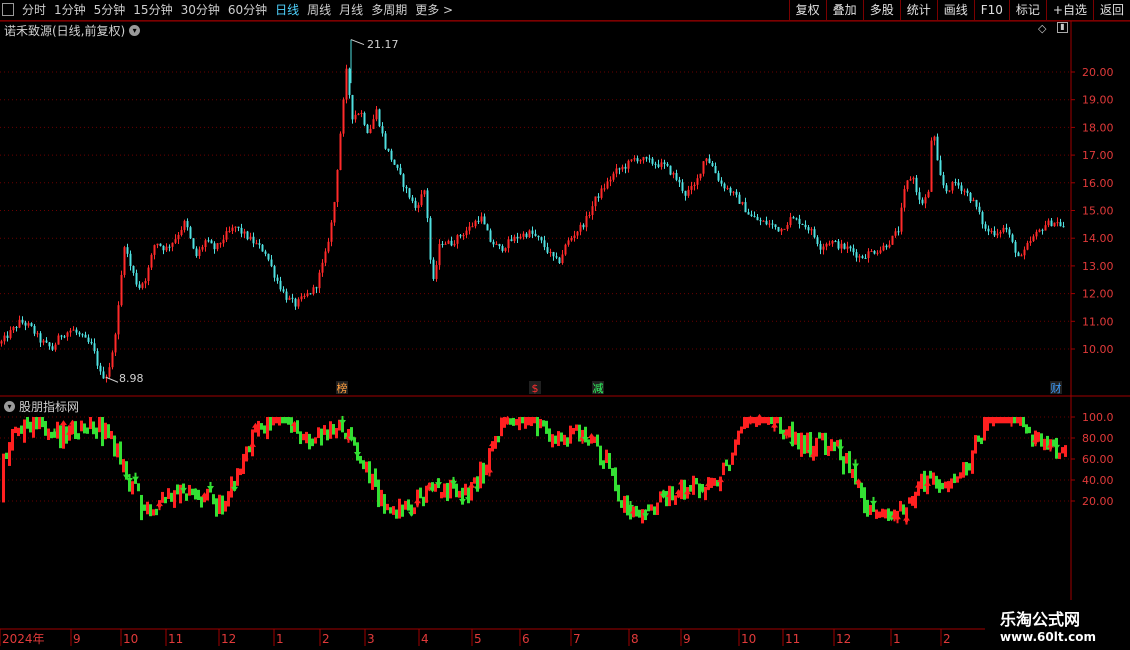  I want to click on xaxis-label: 8, so click(635, 639).